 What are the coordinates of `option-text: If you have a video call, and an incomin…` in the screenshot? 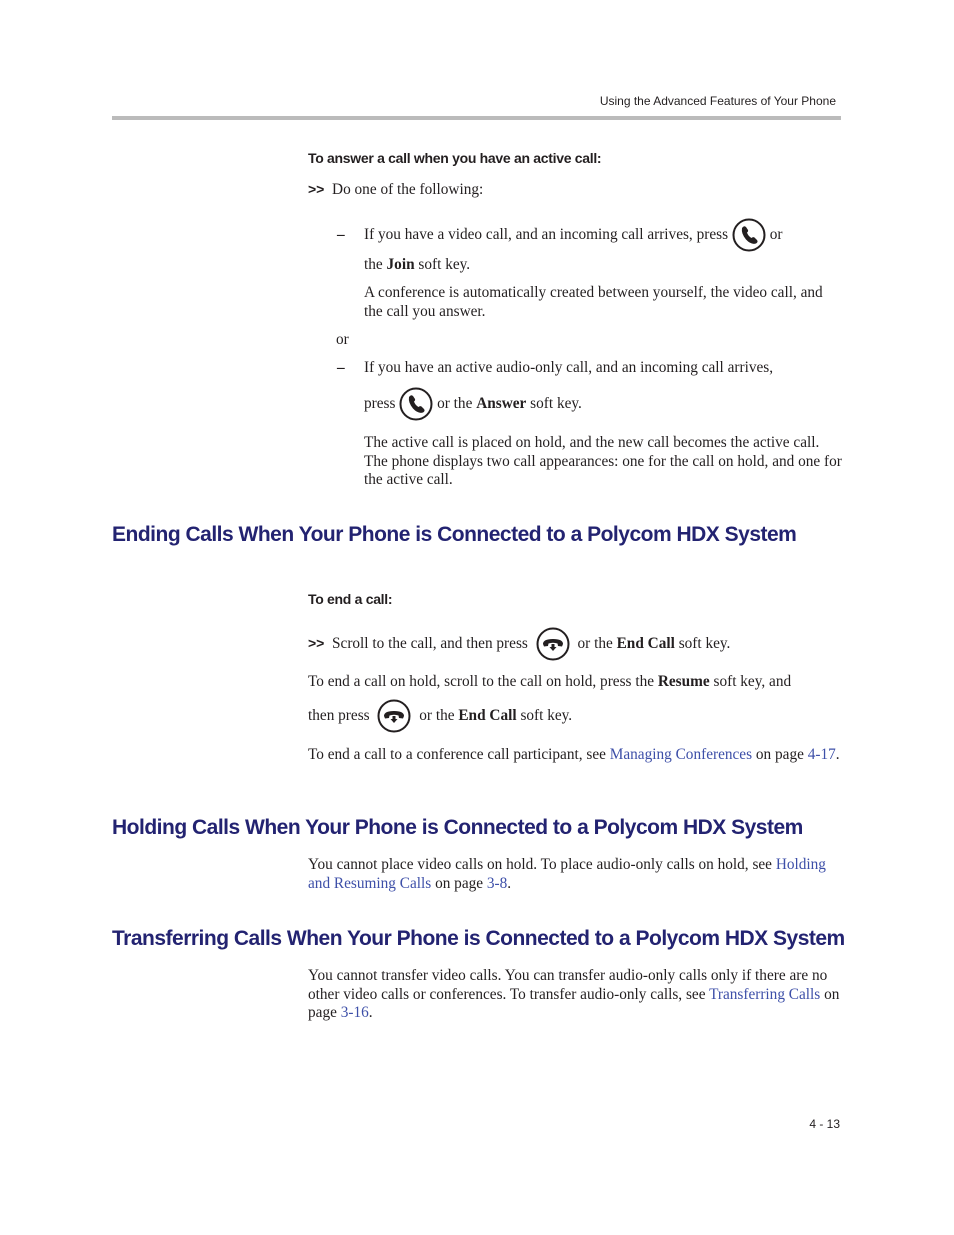 It's located at (546, 234).